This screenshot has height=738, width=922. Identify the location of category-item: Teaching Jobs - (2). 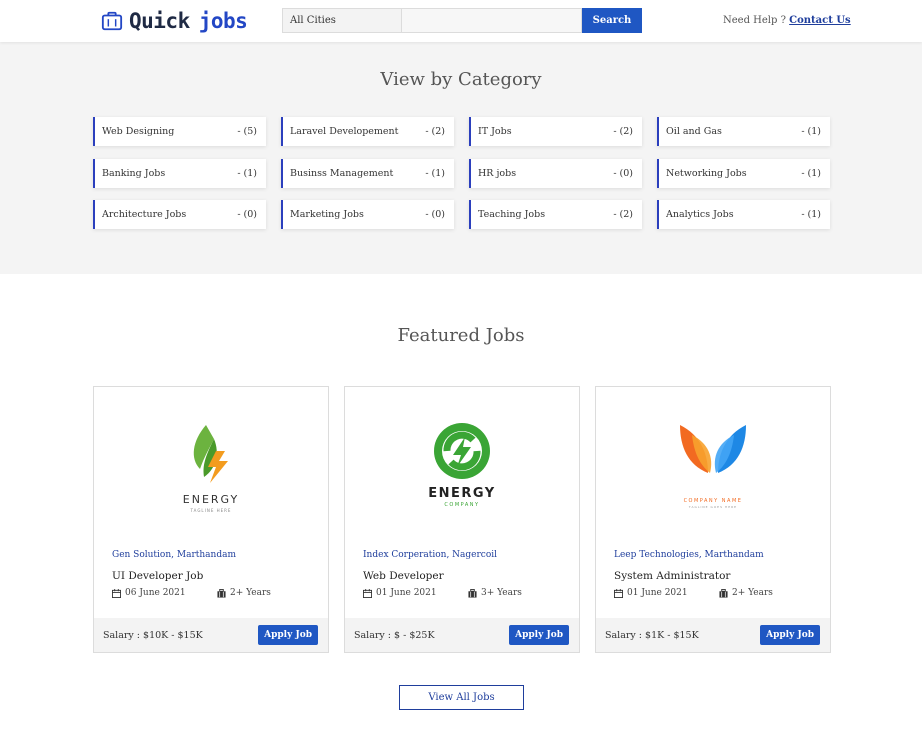
(555, 214).